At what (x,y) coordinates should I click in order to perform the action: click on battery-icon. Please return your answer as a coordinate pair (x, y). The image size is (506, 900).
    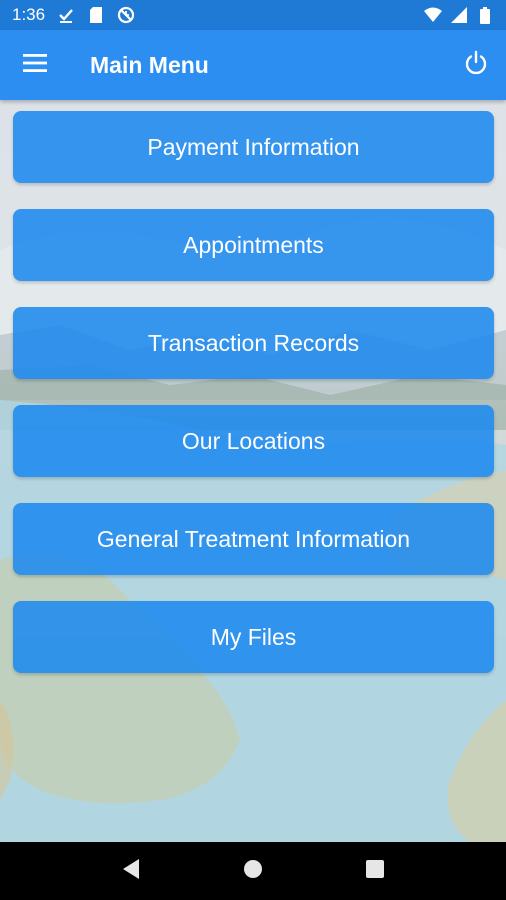
    Looking at the image, I should click on (485, 15).